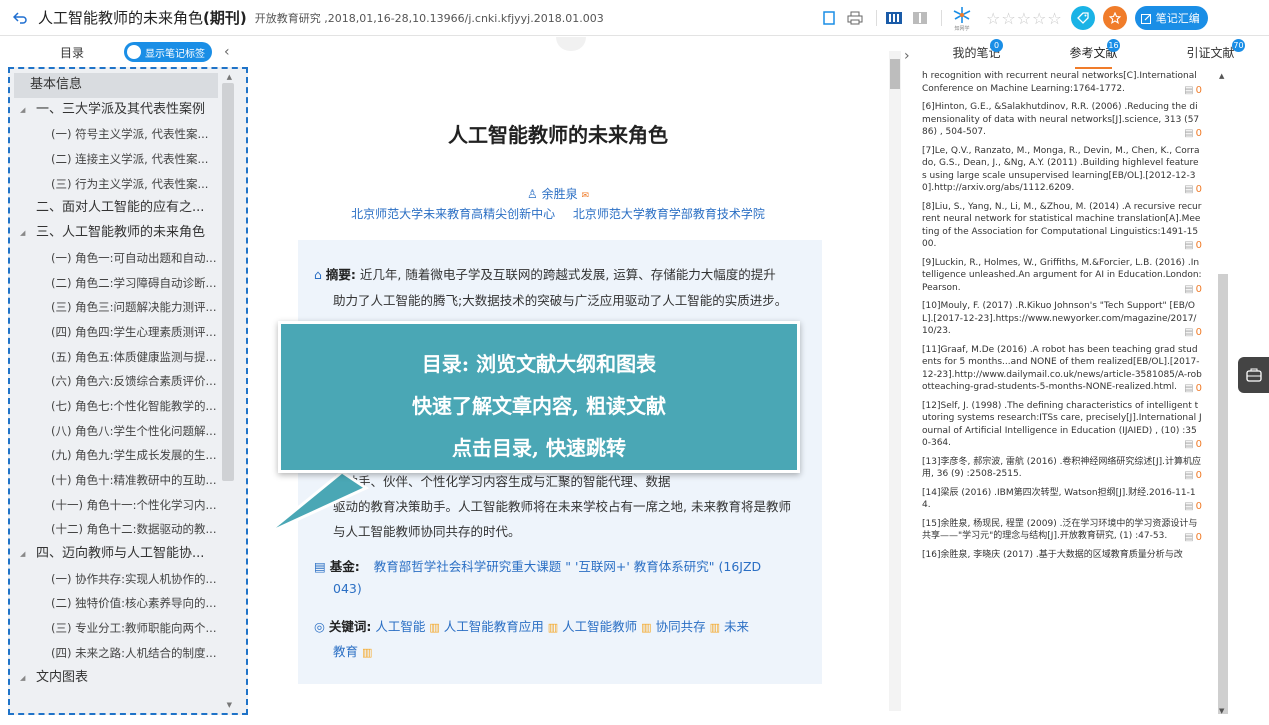 The image size is (1269, 725). Describe the element at coordinates (116, 85) in the screenshot. I see `toc-item: 基本信息` at that location.